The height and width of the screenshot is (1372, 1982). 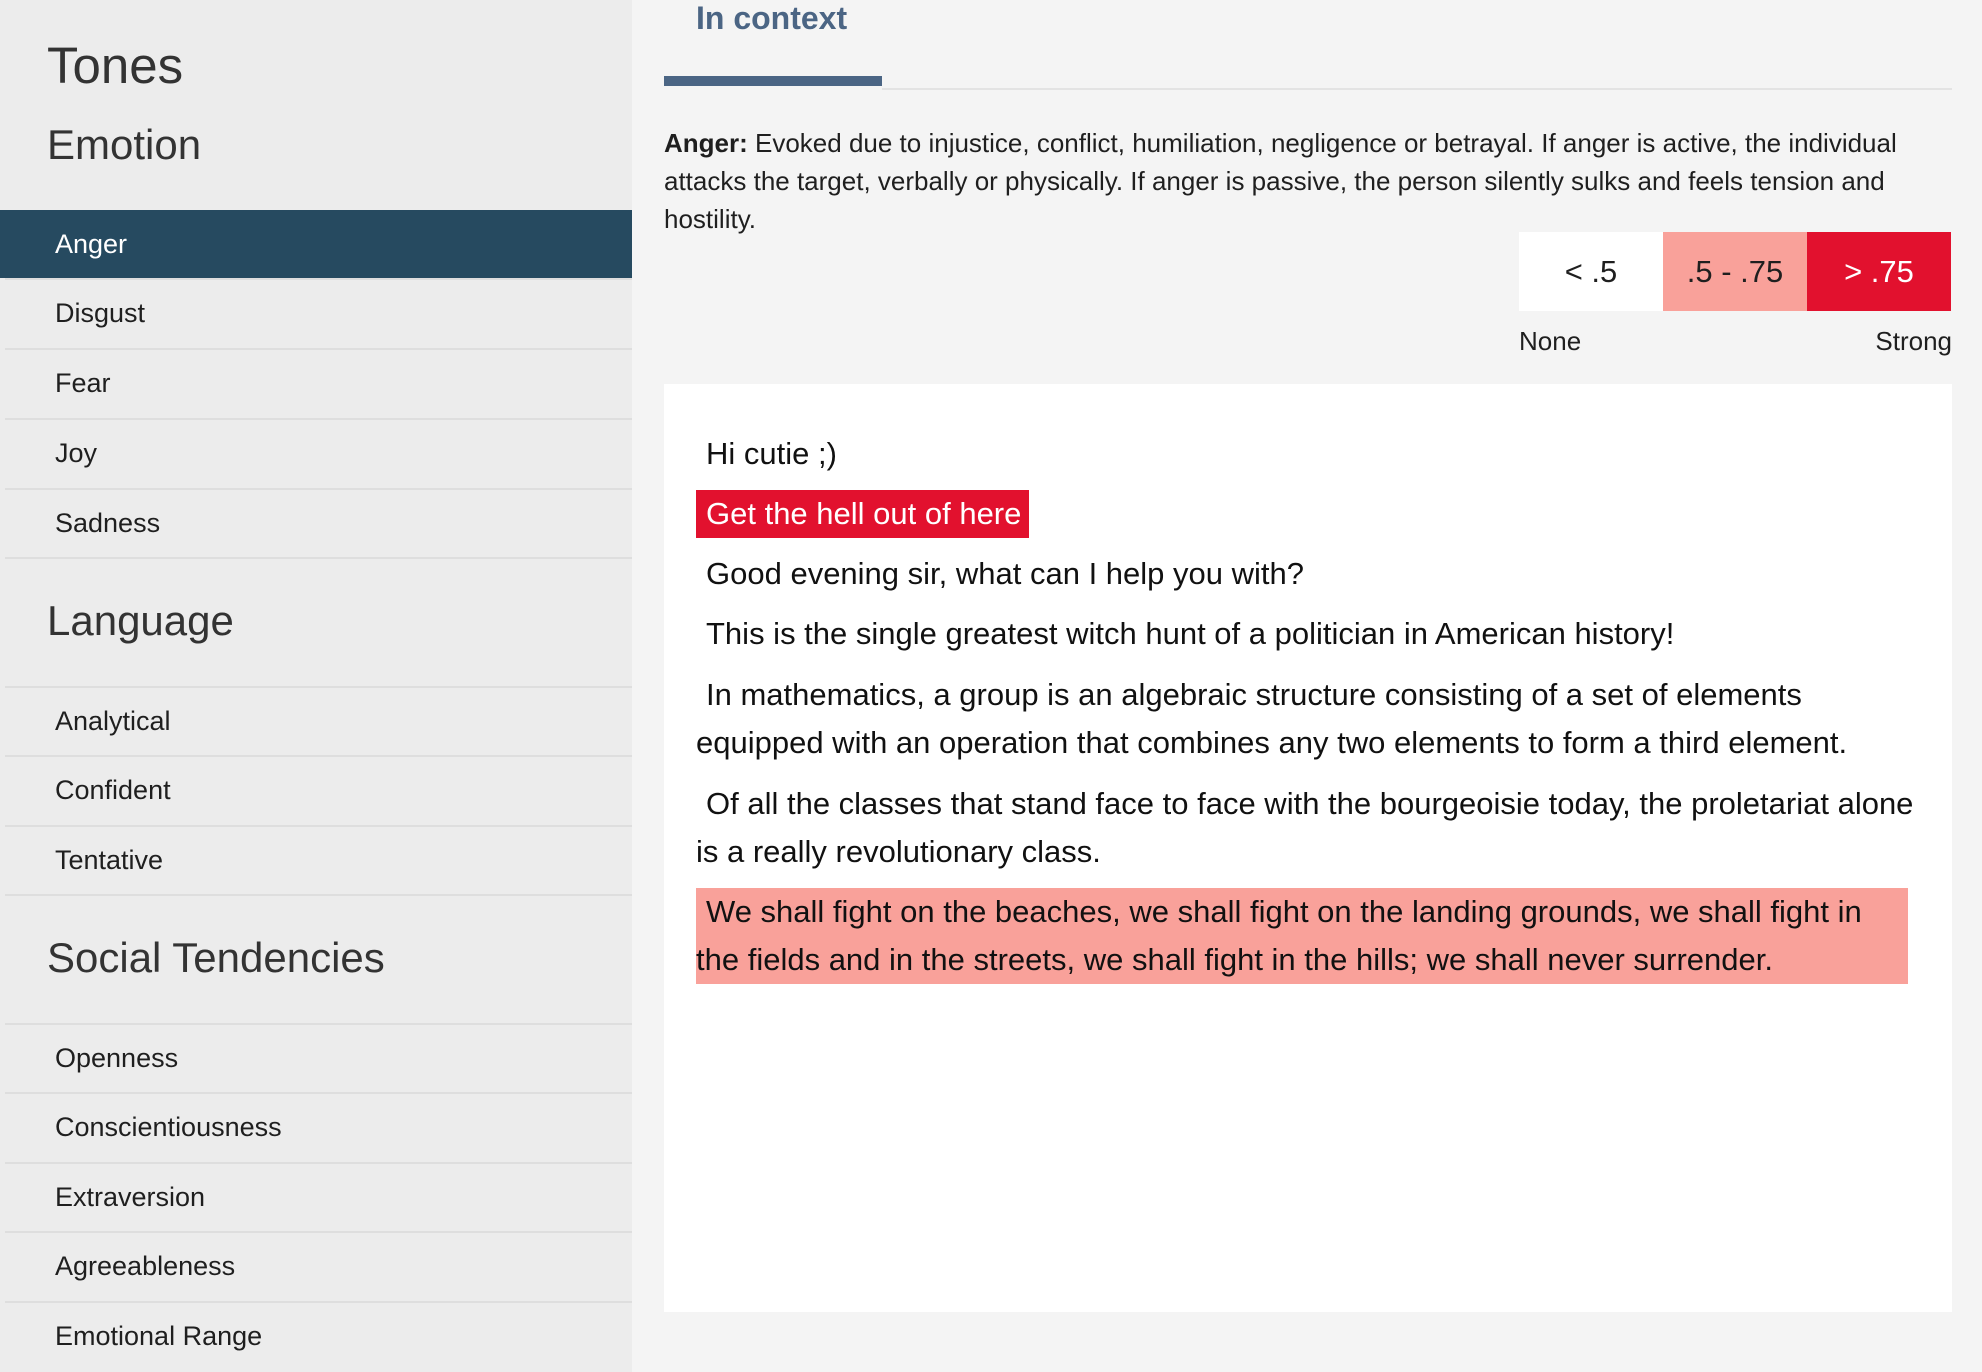 What do you see at coordinates (318, 312) in the screenshot?
I see `sidebar-item-disgust: Disgust` at bounding box center [318, 312].